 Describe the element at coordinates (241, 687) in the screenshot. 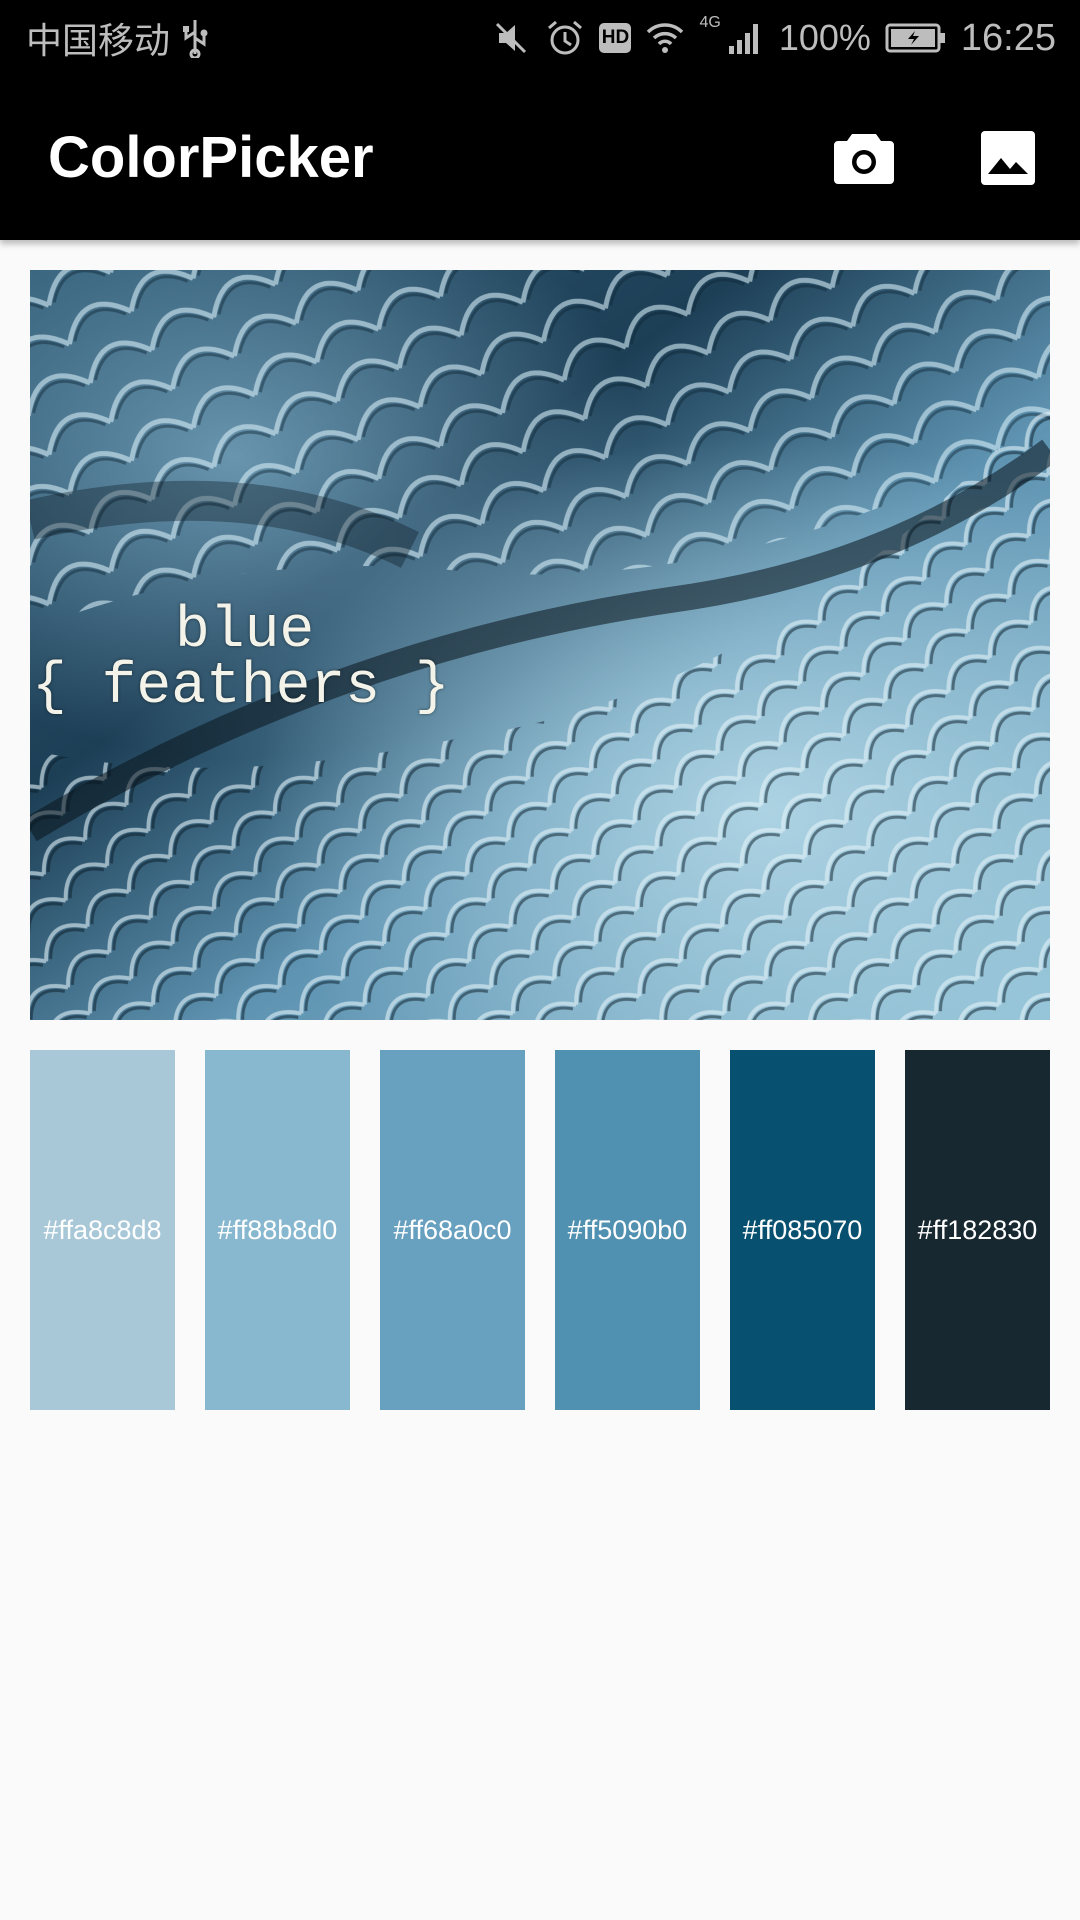

I see `photo-caption-line2: { feathers }` at that location.